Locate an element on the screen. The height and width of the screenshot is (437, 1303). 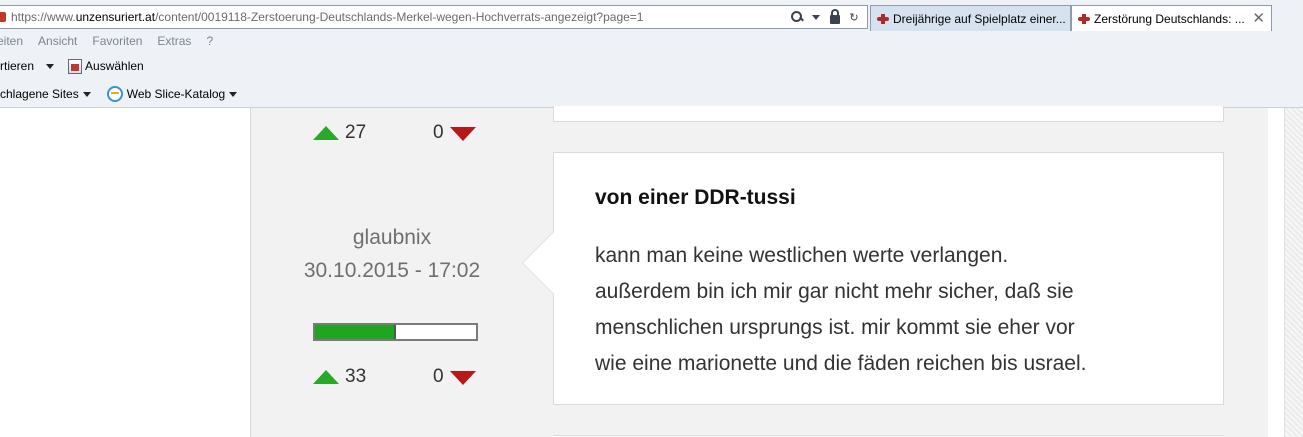
menu-bar: eiten Ansicht Favoriten Extras ? is located at coordinates (114, 43).